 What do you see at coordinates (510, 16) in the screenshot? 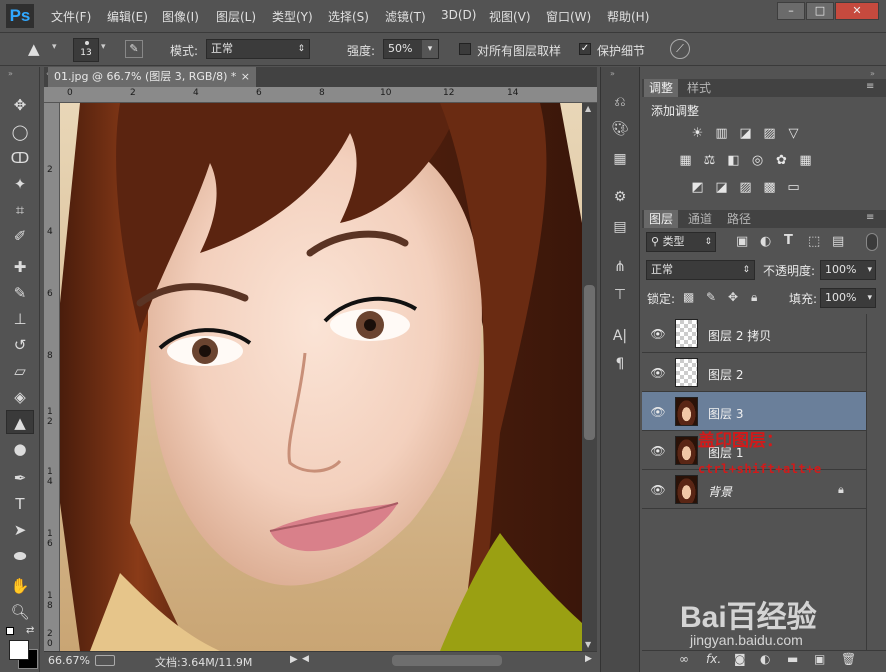
I see `menu-view: 视图(V)` at bounding box center [510, 16].